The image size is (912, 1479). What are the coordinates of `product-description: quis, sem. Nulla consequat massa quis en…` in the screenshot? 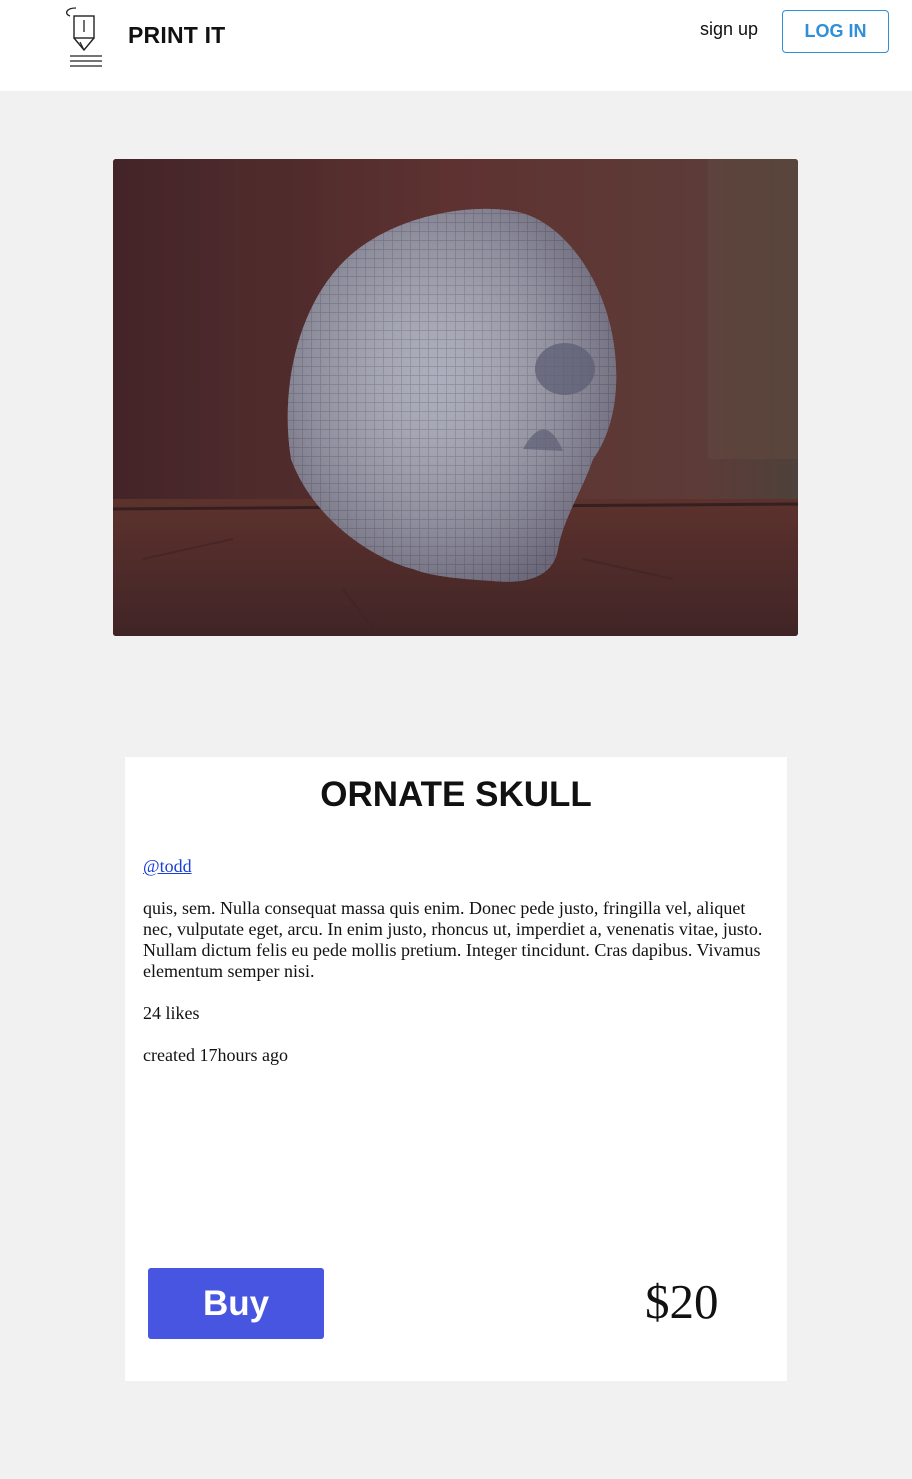 It's located at (453, 939).